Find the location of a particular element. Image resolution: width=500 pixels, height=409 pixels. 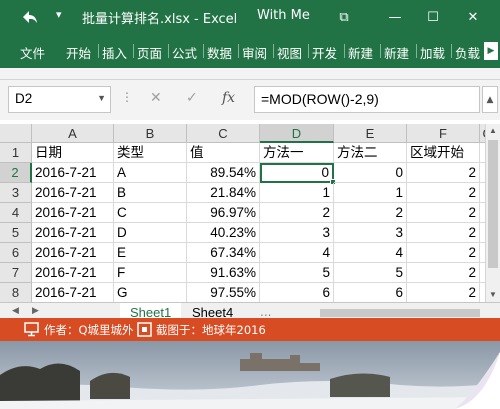

cell-c6: 67.34% is located at coordinates (223, 253).